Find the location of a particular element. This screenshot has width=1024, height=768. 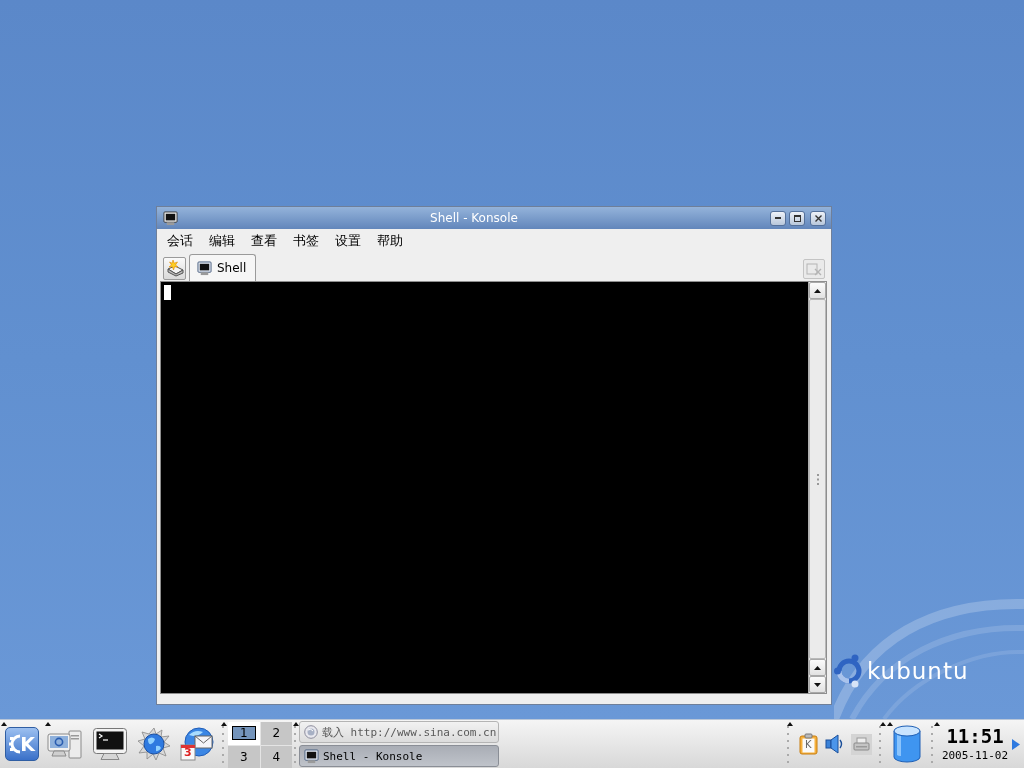

tab: Shell is located at coordinates (222, 267).